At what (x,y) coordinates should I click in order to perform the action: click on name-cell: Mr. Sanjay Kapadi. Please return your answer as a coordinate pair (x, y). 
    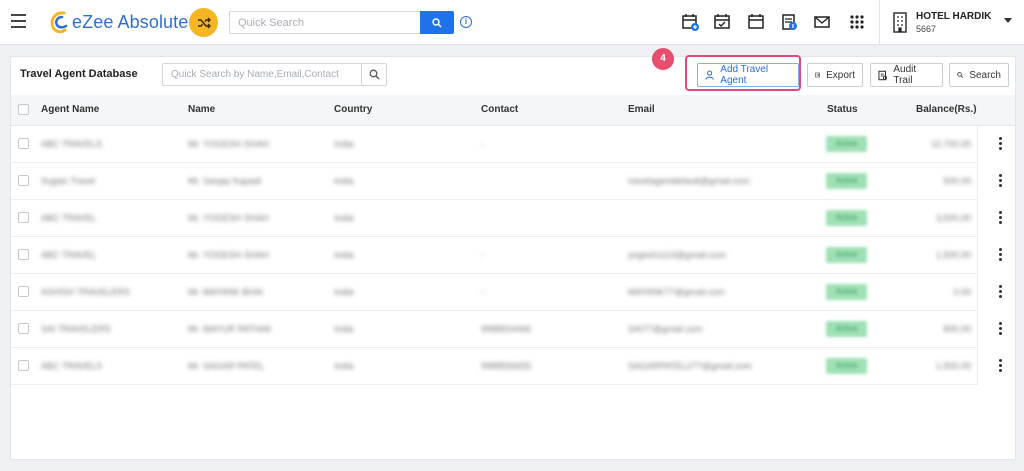
    Looking at the image, I should click on (225, 181).